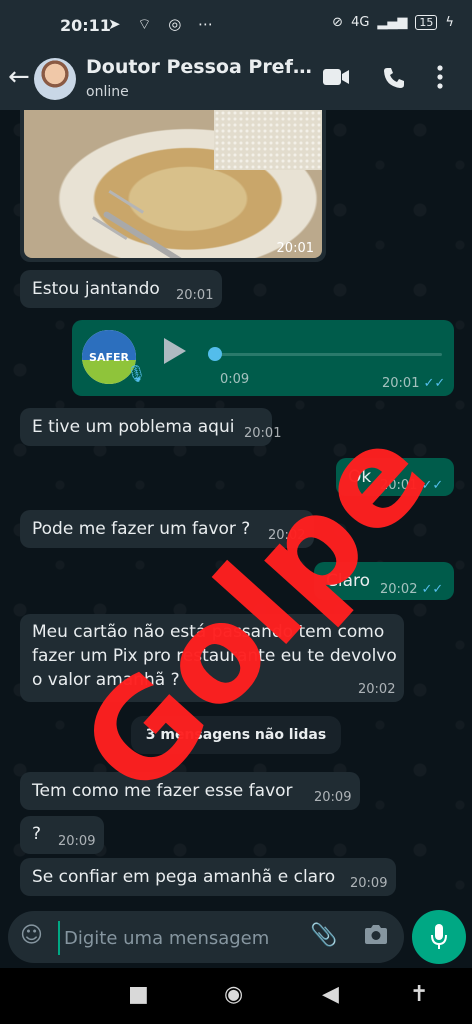 The width and height of the screenshot is (472, 1024). Describe the element at coordinates (85, 25) in the screenshot. I see `status-time: 20:11` at that location.